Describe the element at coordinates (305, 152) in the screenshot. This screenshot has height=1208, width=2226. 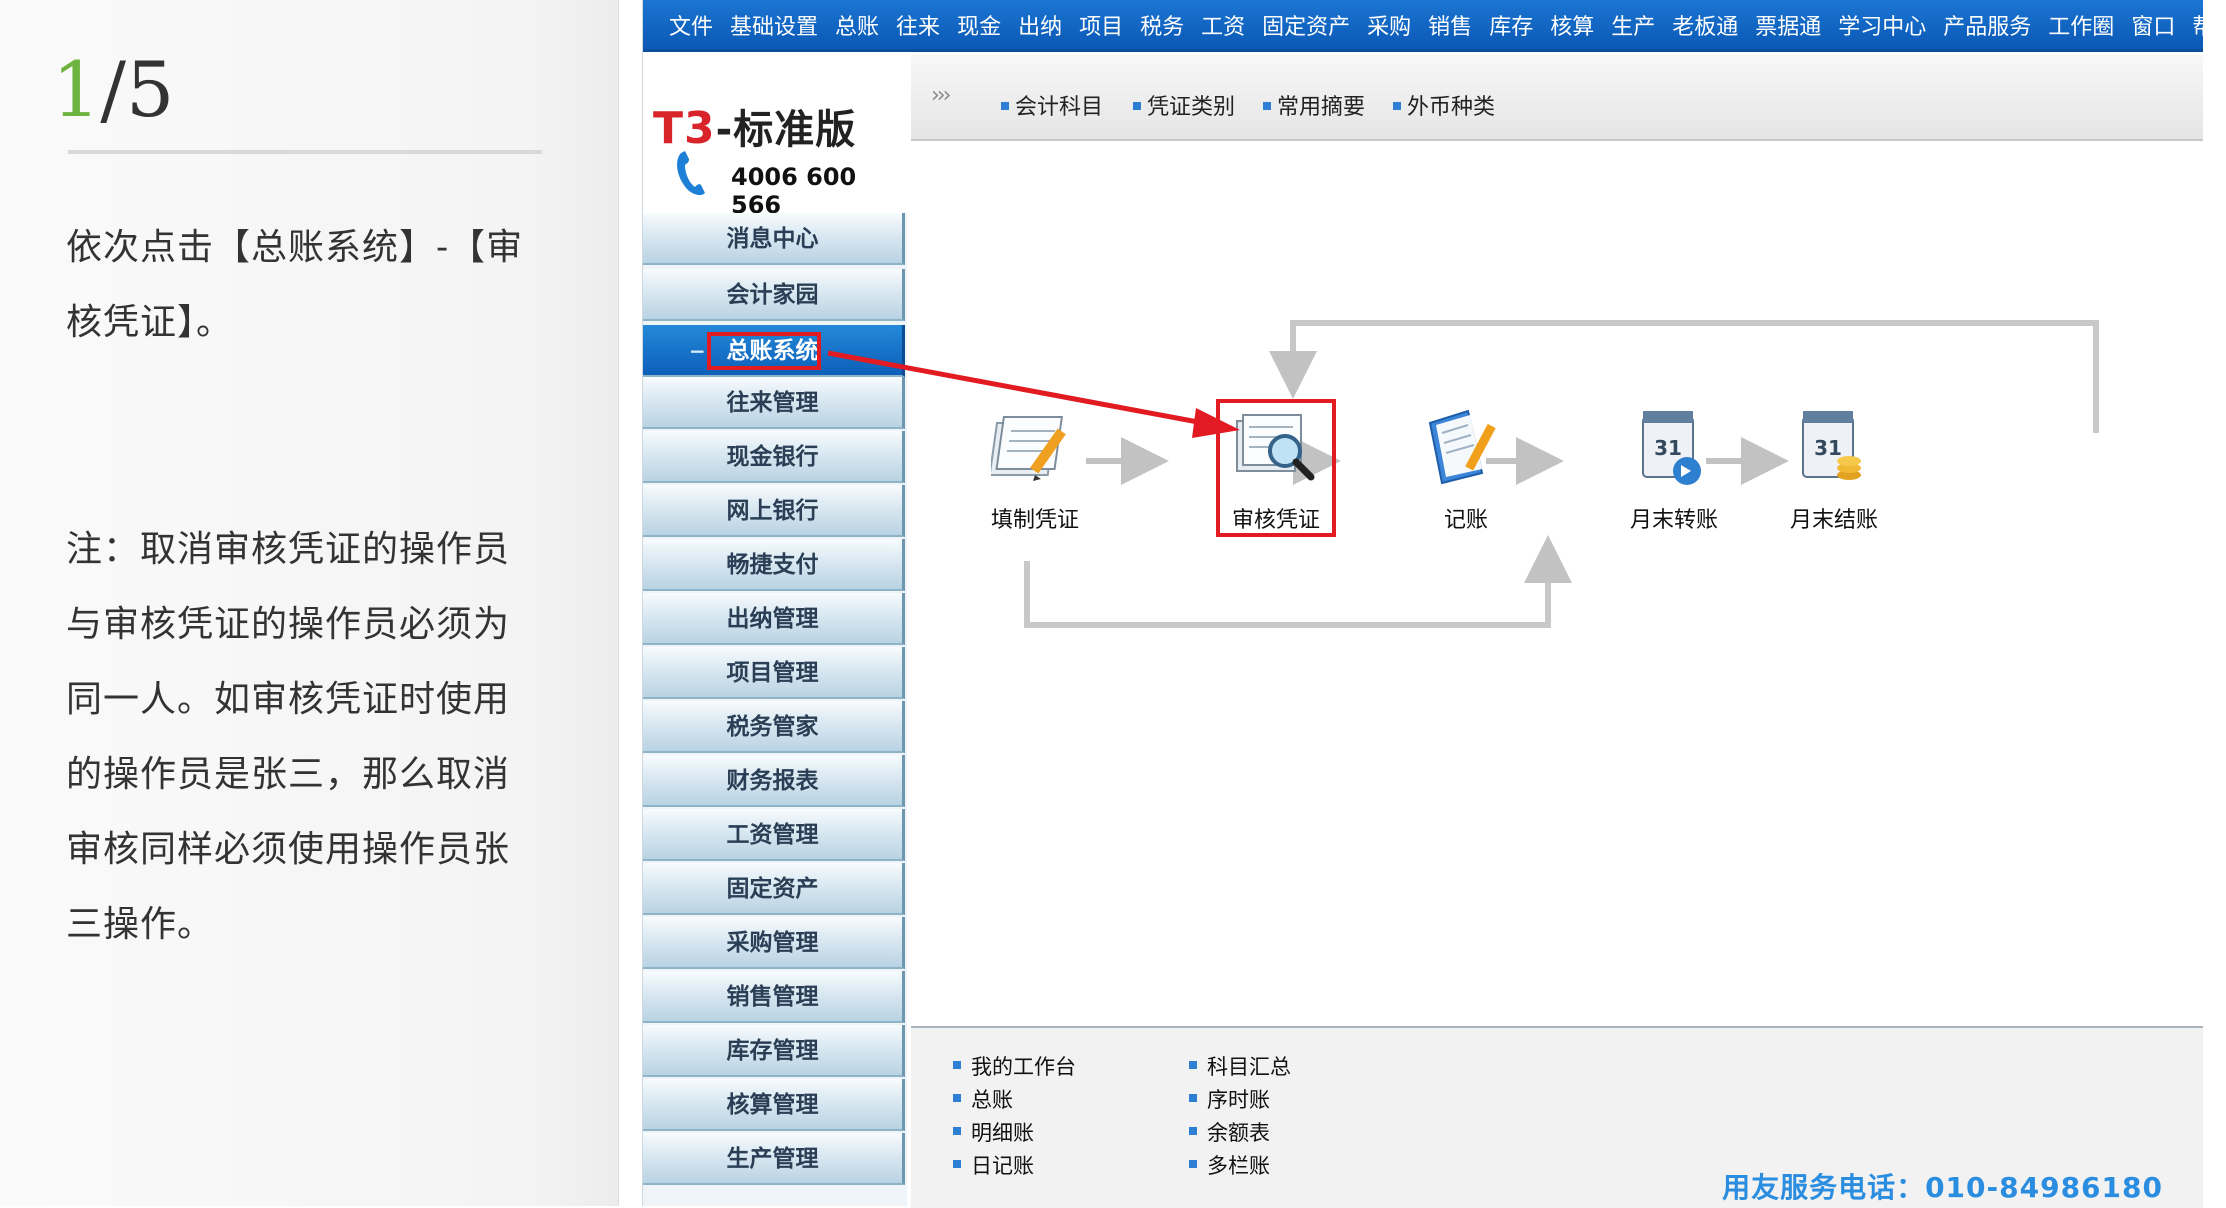
I see `step-divider` at that location.